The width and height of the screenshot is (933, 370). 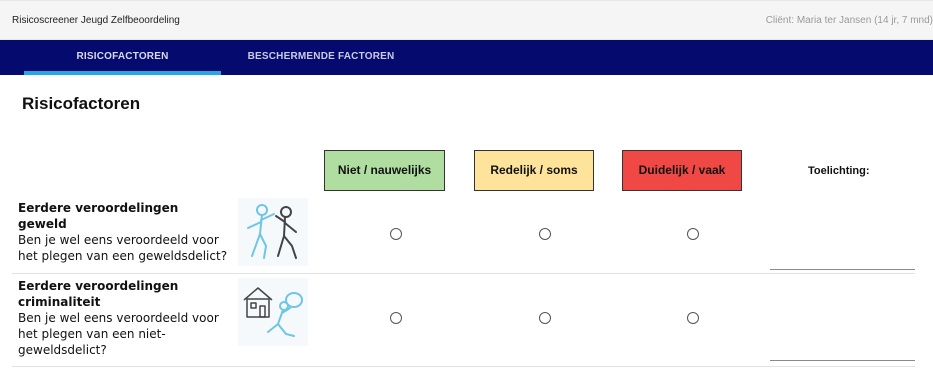 What do you see at coordinates (96, 20) in the screenshot?
I see `app-title: Risicoscreener Jeugd Zelfbeoordeling` at bounding box center [96, 20].